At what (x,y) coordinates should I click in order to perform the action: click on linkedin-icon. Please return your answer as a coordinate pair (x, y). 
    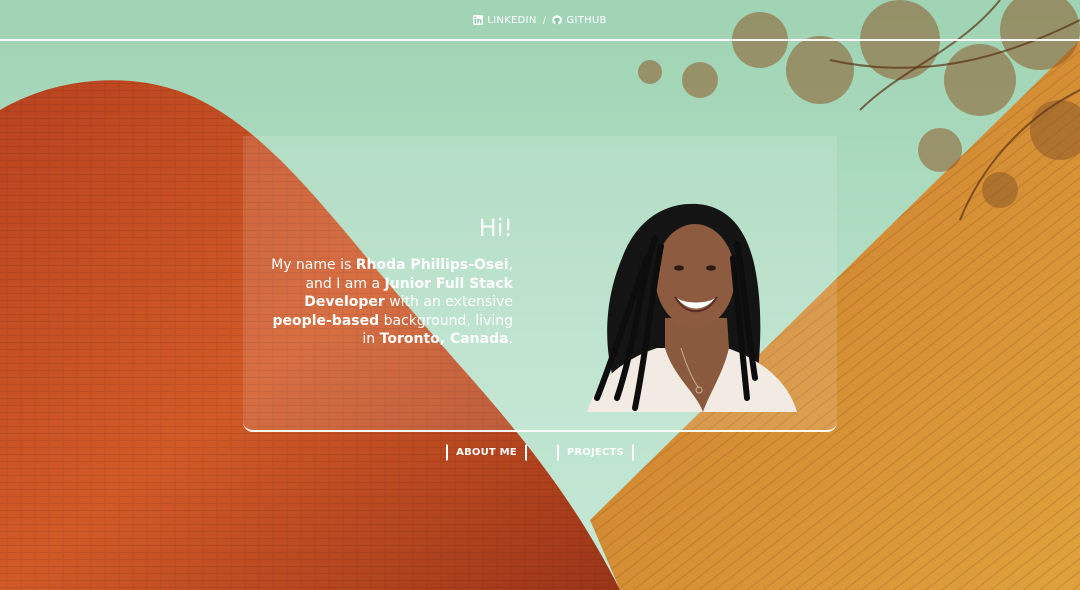
    Looking at the image, I should click on (478, 20).